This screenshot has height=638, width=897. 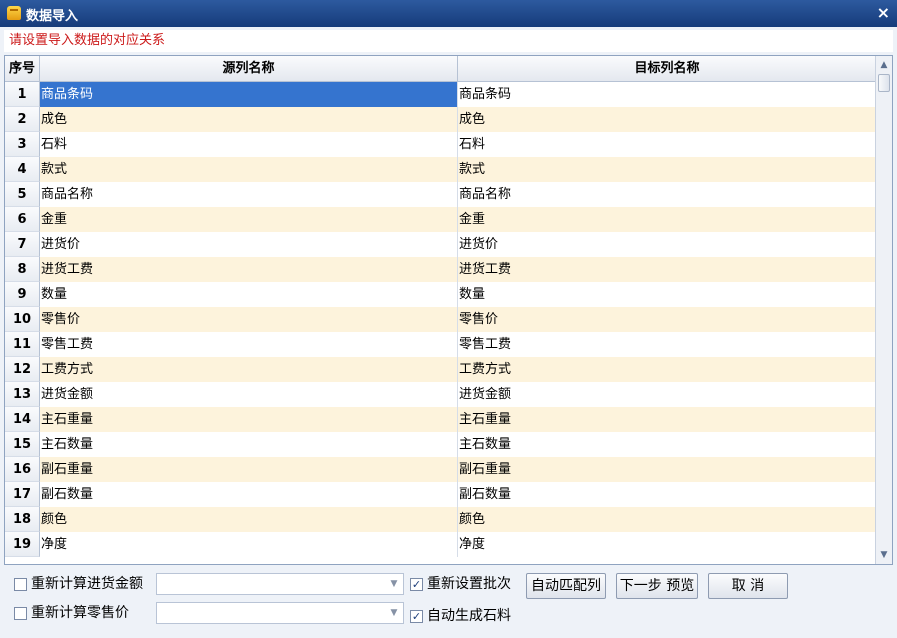 What do you see at coordinates (667, 319) in the screenshot?
I see `target-column-cell: 零售价` at bounding box center [667, 319].